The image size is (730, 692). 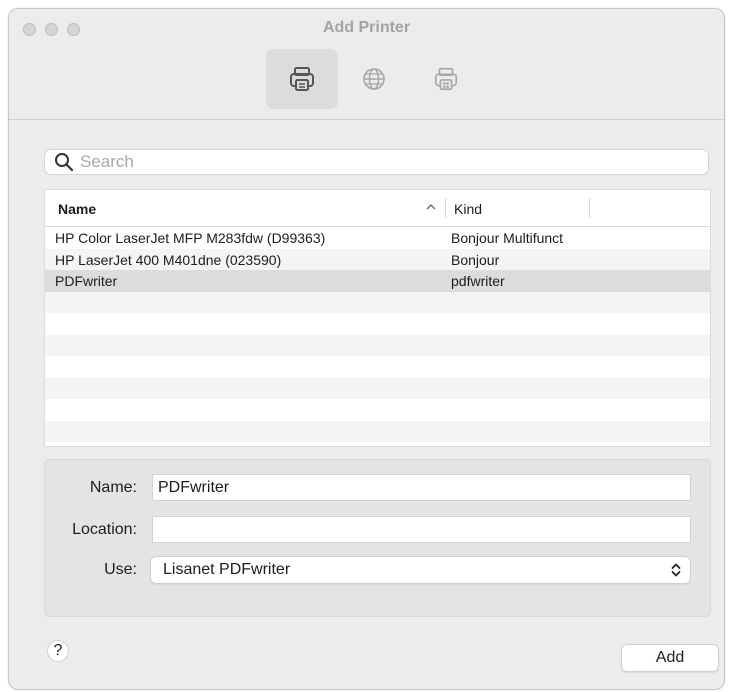 I want to click on window-title: Add Printer, so click(x=366, y=27).